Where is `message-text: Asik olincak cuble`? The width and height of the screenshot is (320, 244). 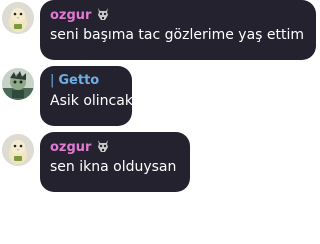
message-text: Asik olincak cuble is located at coordinates (113, 101).